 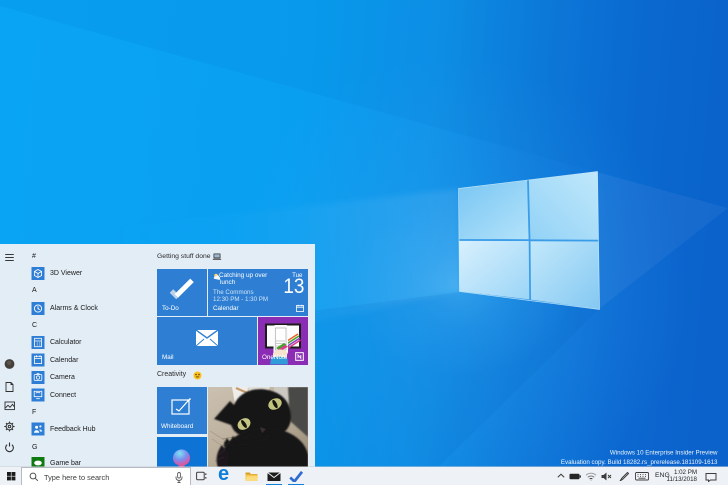 What do you see at coordinates (664, 453) in the screenshot?
I see `svg-text:Windows 10 Enterprise Insider: Windows 10 Enterprise Insider Preview` at bounding box center [664, 453].